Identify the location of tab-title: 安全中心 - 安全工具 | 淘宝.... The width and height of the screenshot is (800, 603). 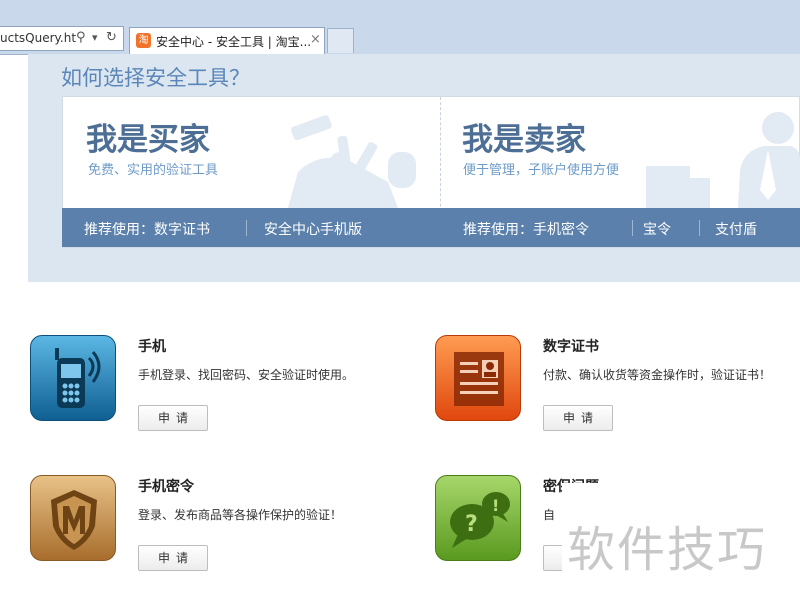
(234, 42).